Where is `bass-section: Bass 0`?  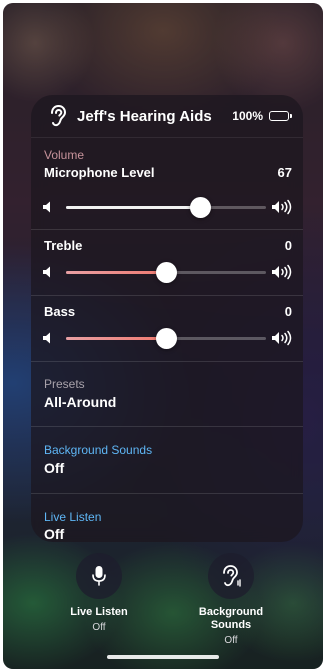 bass-section: Bass 0 is located at coordinates (167, 328).